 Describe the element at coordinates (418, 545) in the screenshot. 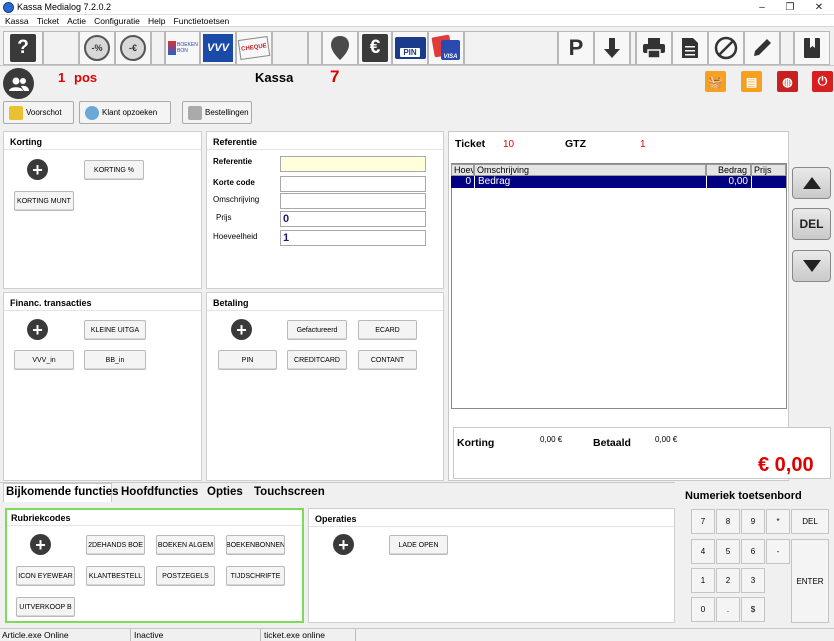

I see `lade-open-button: LADE OPEN` at that location.